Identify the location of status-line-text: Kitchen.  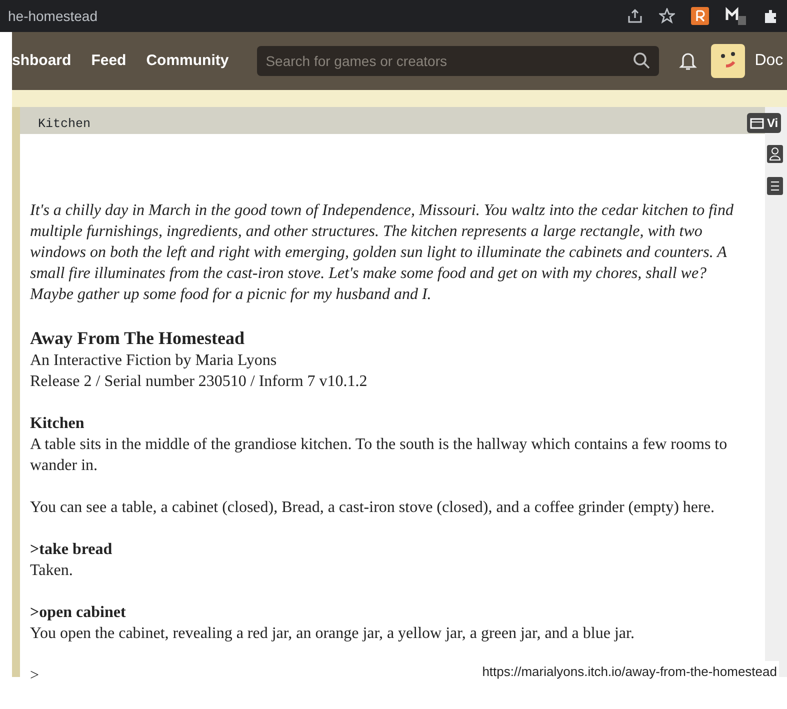
(64, 124).